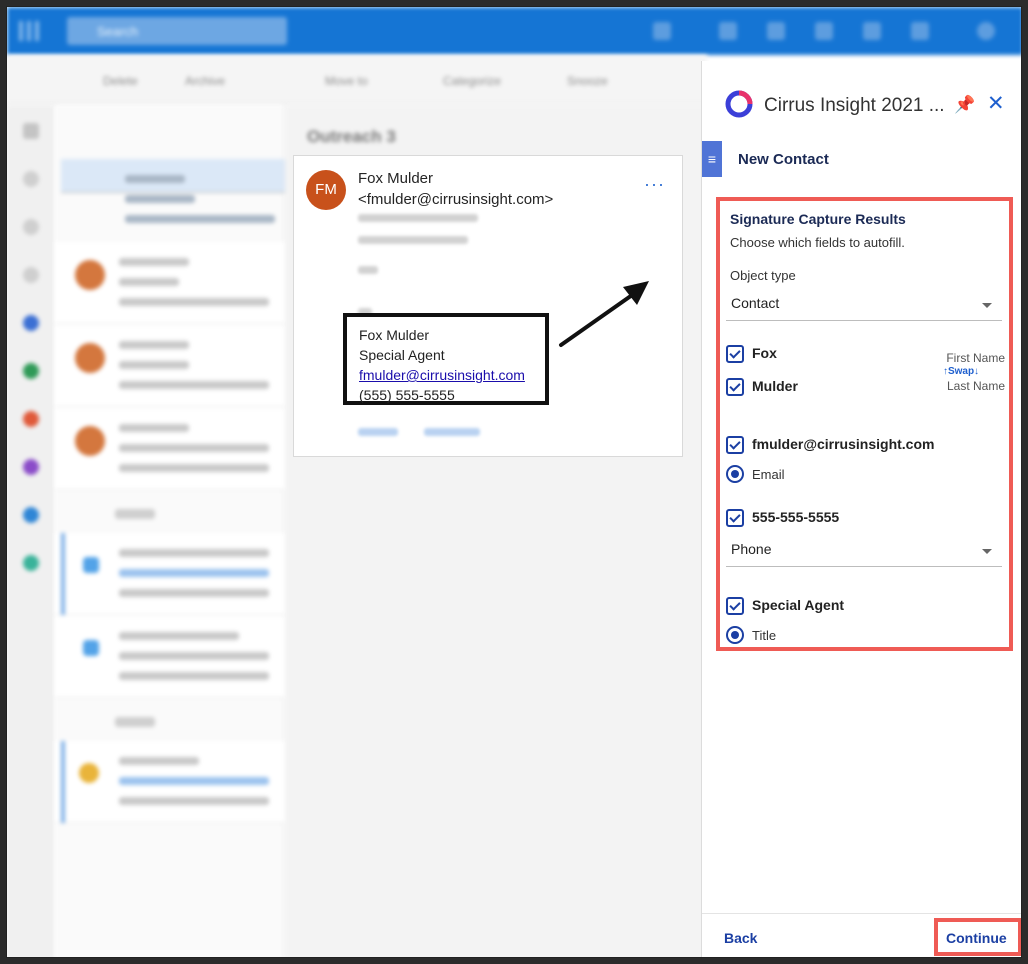 The width and height of the screenshot is (1028, 964). What do you see at coordinates (587, 81) in the screenshot?
I see `snooze-button: Snooze` at bounding box center [587, 81].